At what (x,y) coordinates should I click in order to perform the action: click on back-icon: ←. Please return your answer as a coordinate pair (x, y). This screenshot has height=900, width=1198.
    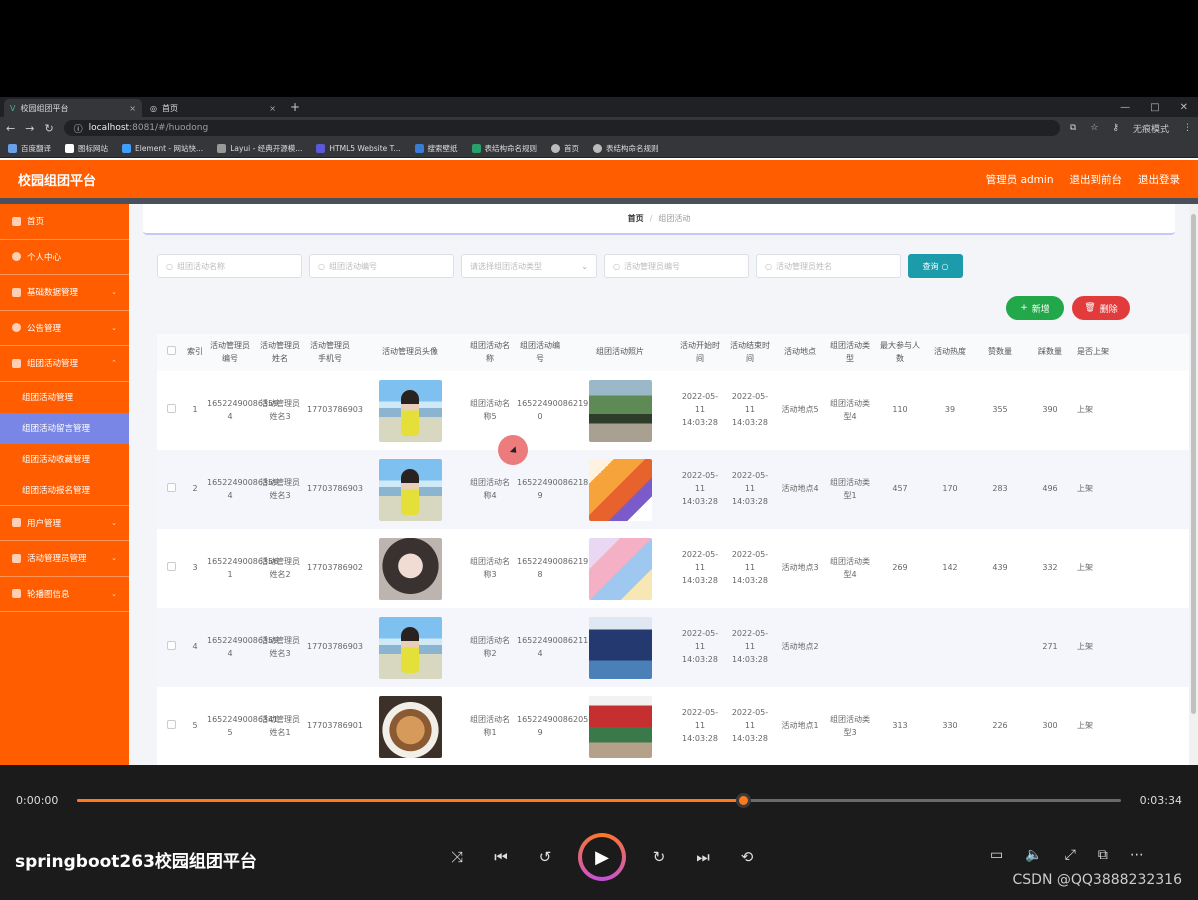
    Looking at the image, I should click on (10, 128).